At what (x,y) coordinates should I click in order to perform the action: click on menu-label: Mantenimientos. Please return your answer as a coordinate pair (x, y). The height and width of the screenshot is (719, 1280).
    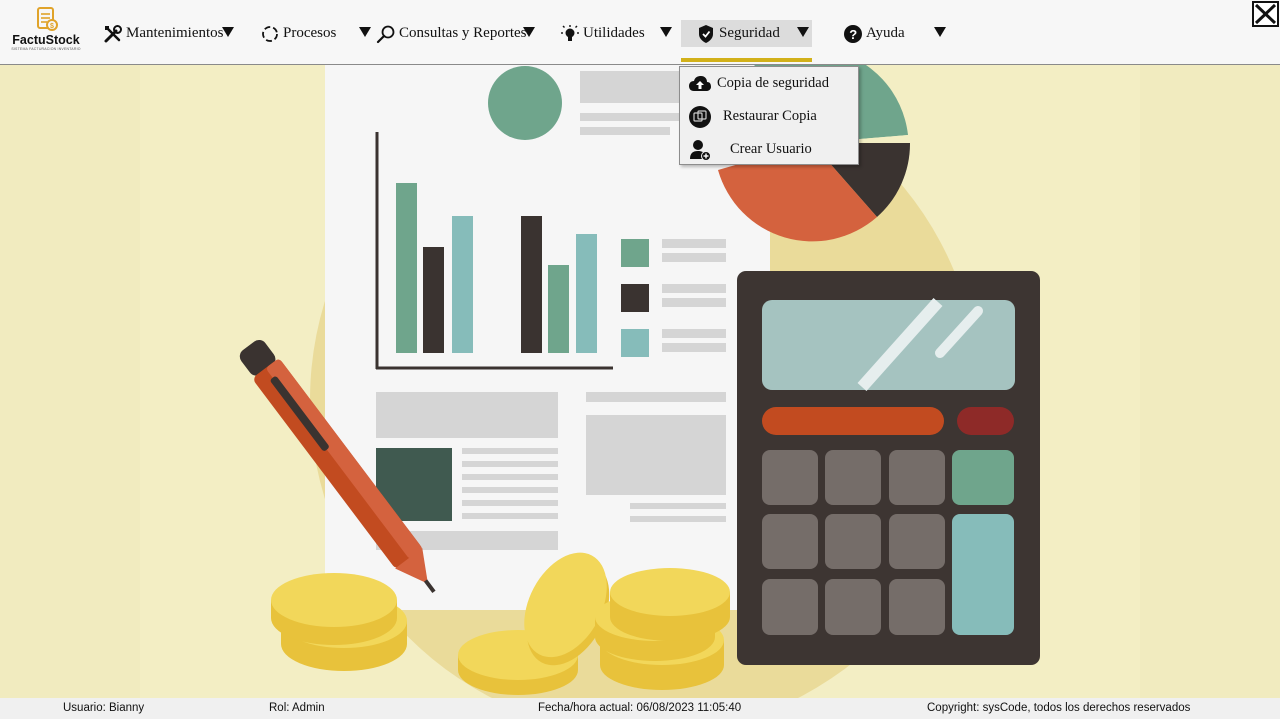
    Looking at the image, I should click on (175, 33).